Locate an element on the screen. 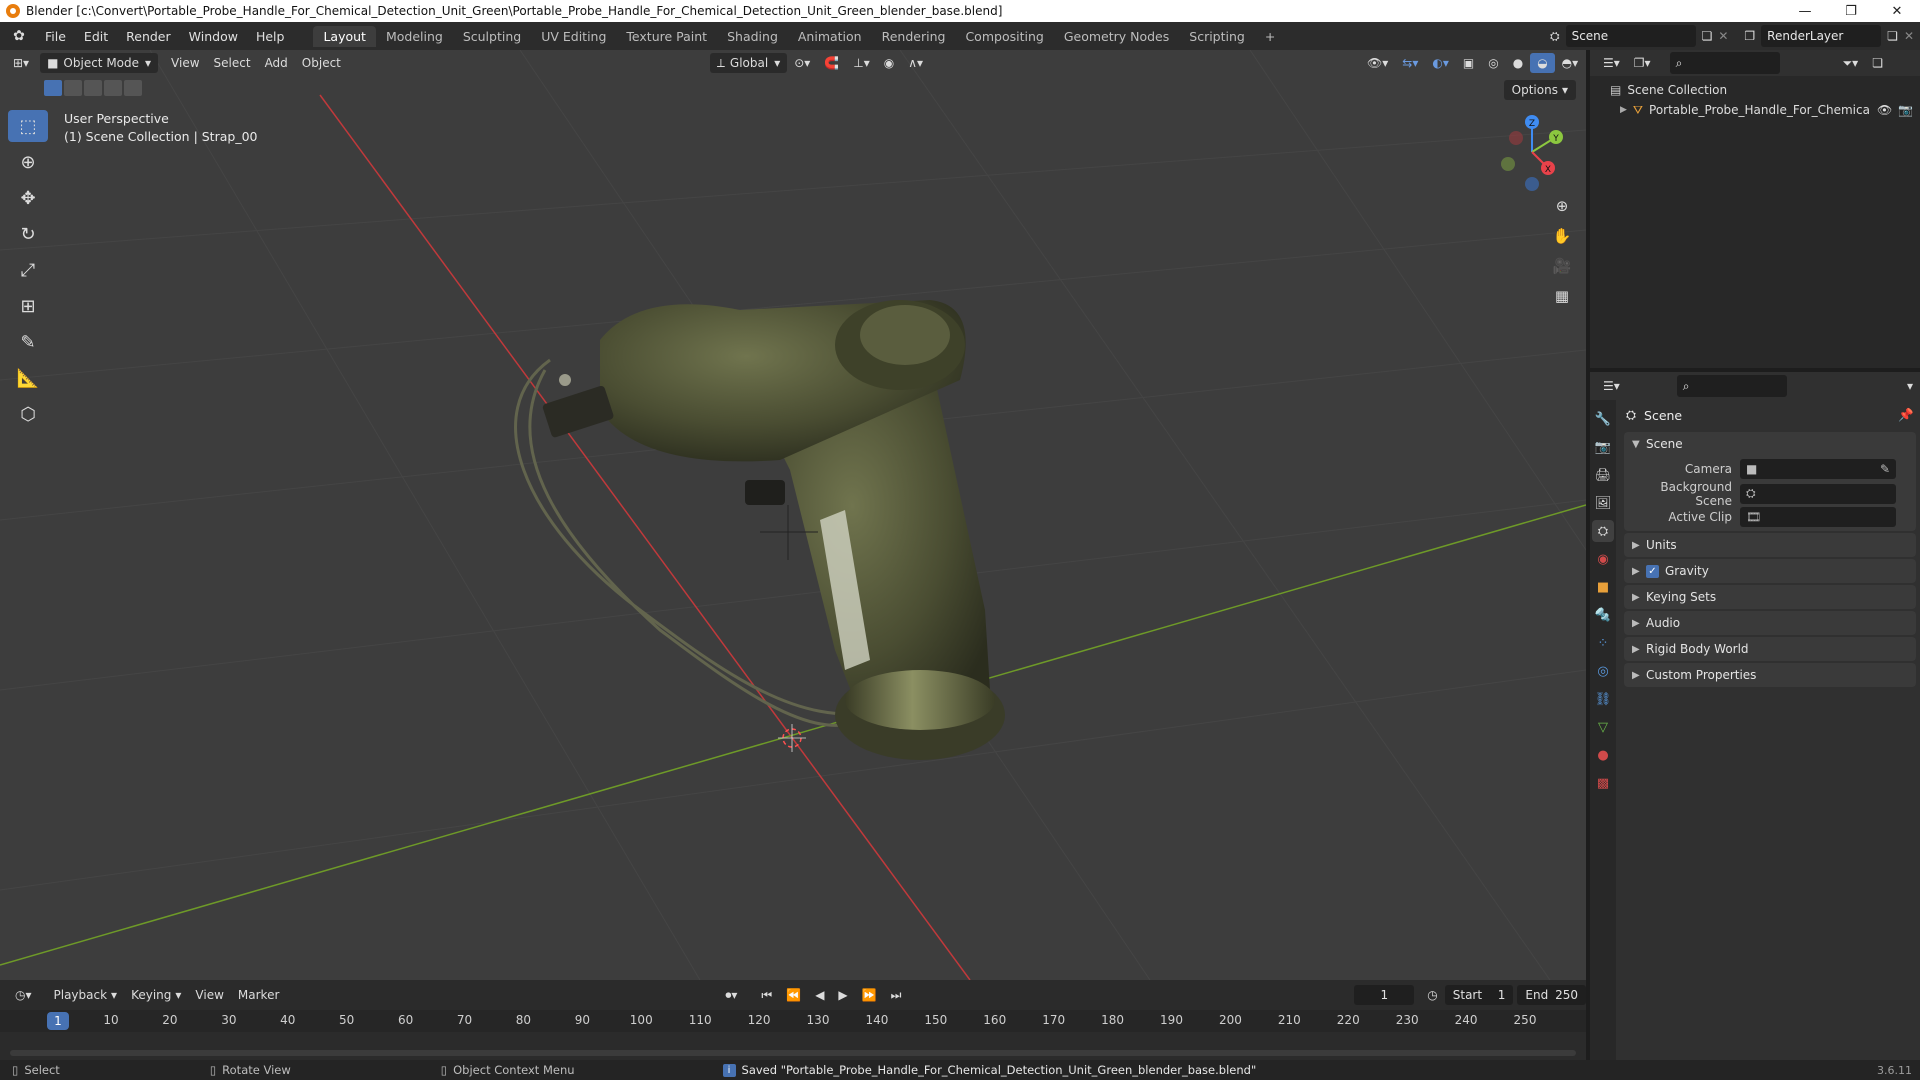 Image resolution: width=1920 pixels, height=1080 pixels. end-frame-field: End 250 is located at coordinates (1551, 995).